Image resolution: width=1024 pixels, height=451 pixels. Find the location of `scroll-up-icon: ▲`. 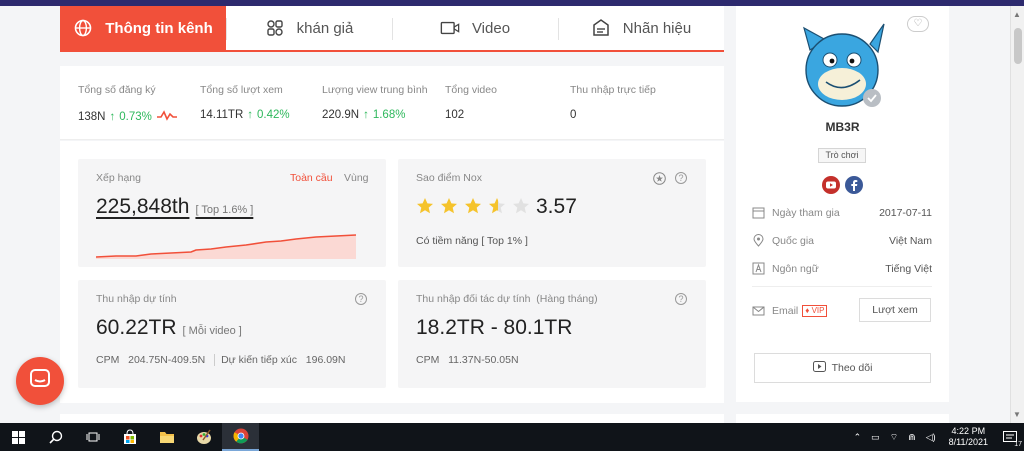

scroll-up-icon: ▲ is located at coordinates (1017, 14).